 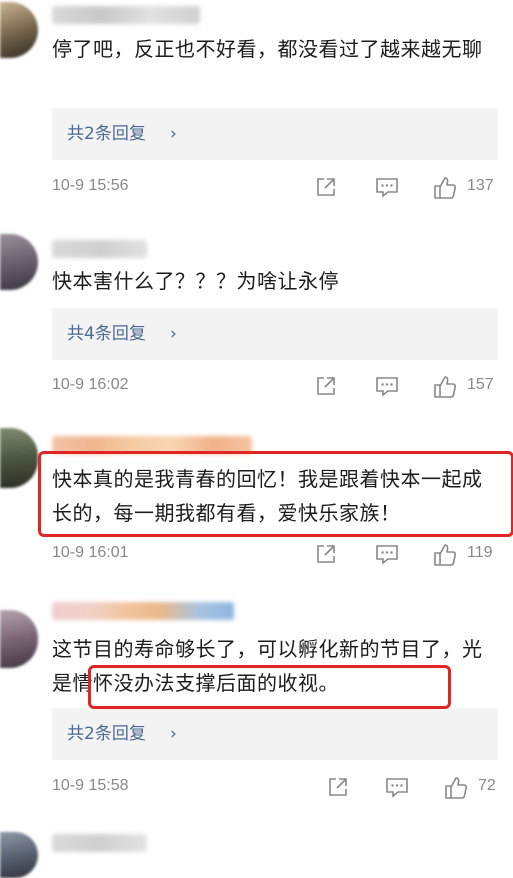 What do you see at coordinates (275, 334) in the screenshot?
I see `reply-box: 共4条回复 ›` at bounding box center [275, 334].